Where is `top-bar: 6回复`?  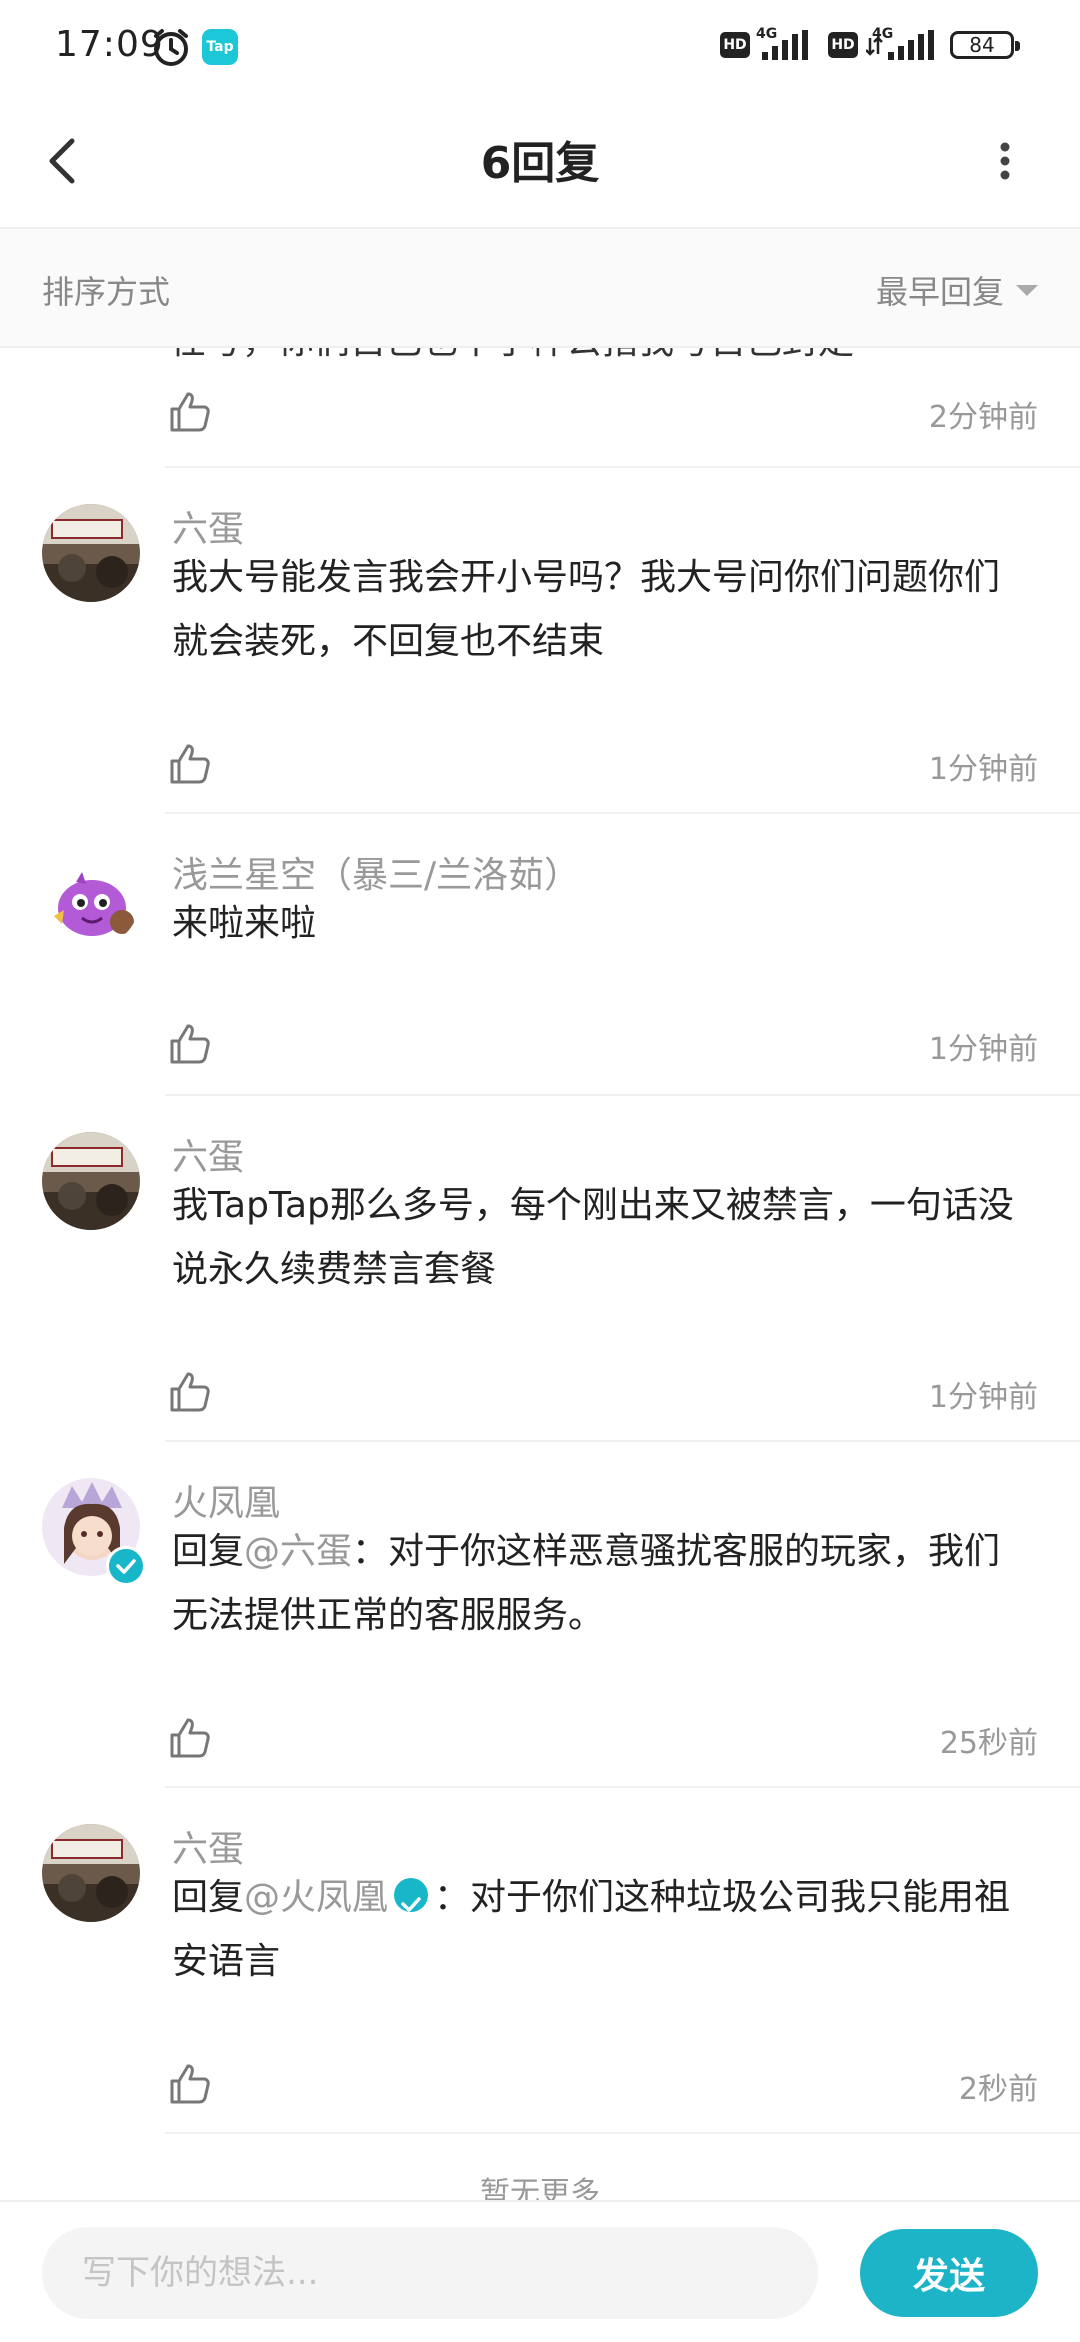
top-bar: 6回复 is located at coordinates (540, 162).